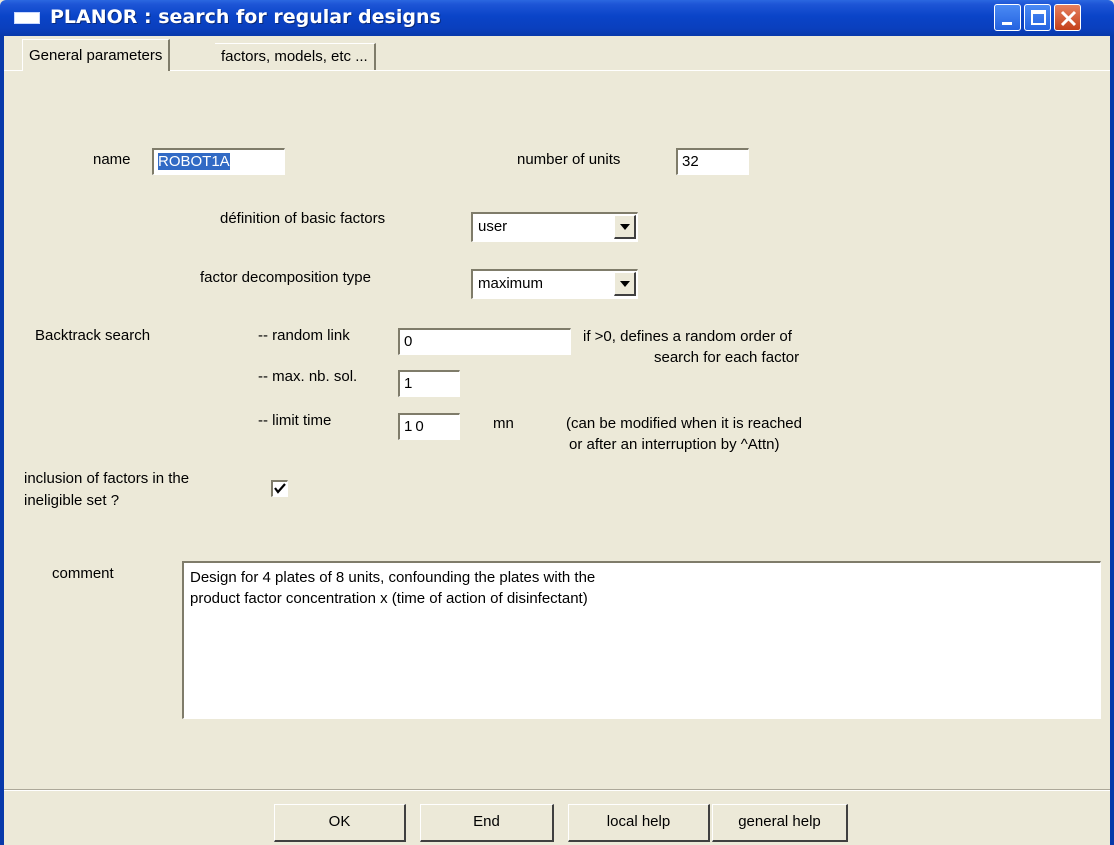 The height and width of the screenshot is (845, 1114). I want to click on random-link-note-1: if >0, defines a random order of, so click(687, 336).